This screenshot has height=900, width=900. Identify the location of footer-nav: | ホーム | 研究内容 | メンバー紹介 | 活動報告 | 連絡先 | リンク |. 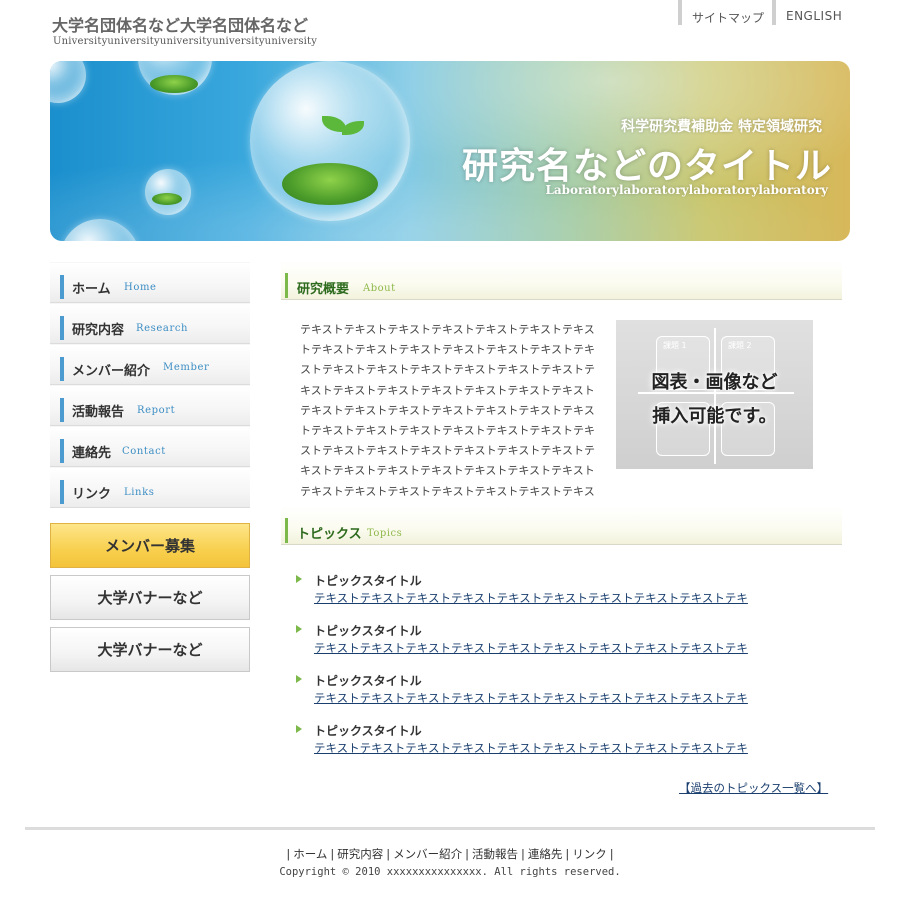
(450, 854).